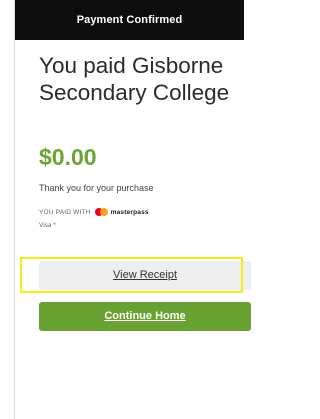  I want to click on amount-paid: $0.00, so click(68, 157).